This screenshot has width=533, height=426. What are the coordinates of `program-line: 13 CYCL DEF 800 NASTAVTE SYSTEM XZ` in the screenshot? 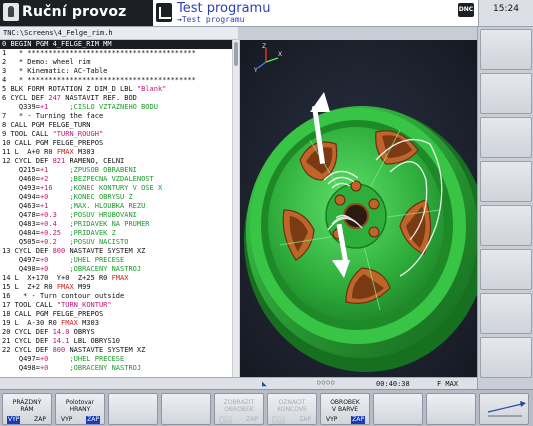 It's located at (116, 251).